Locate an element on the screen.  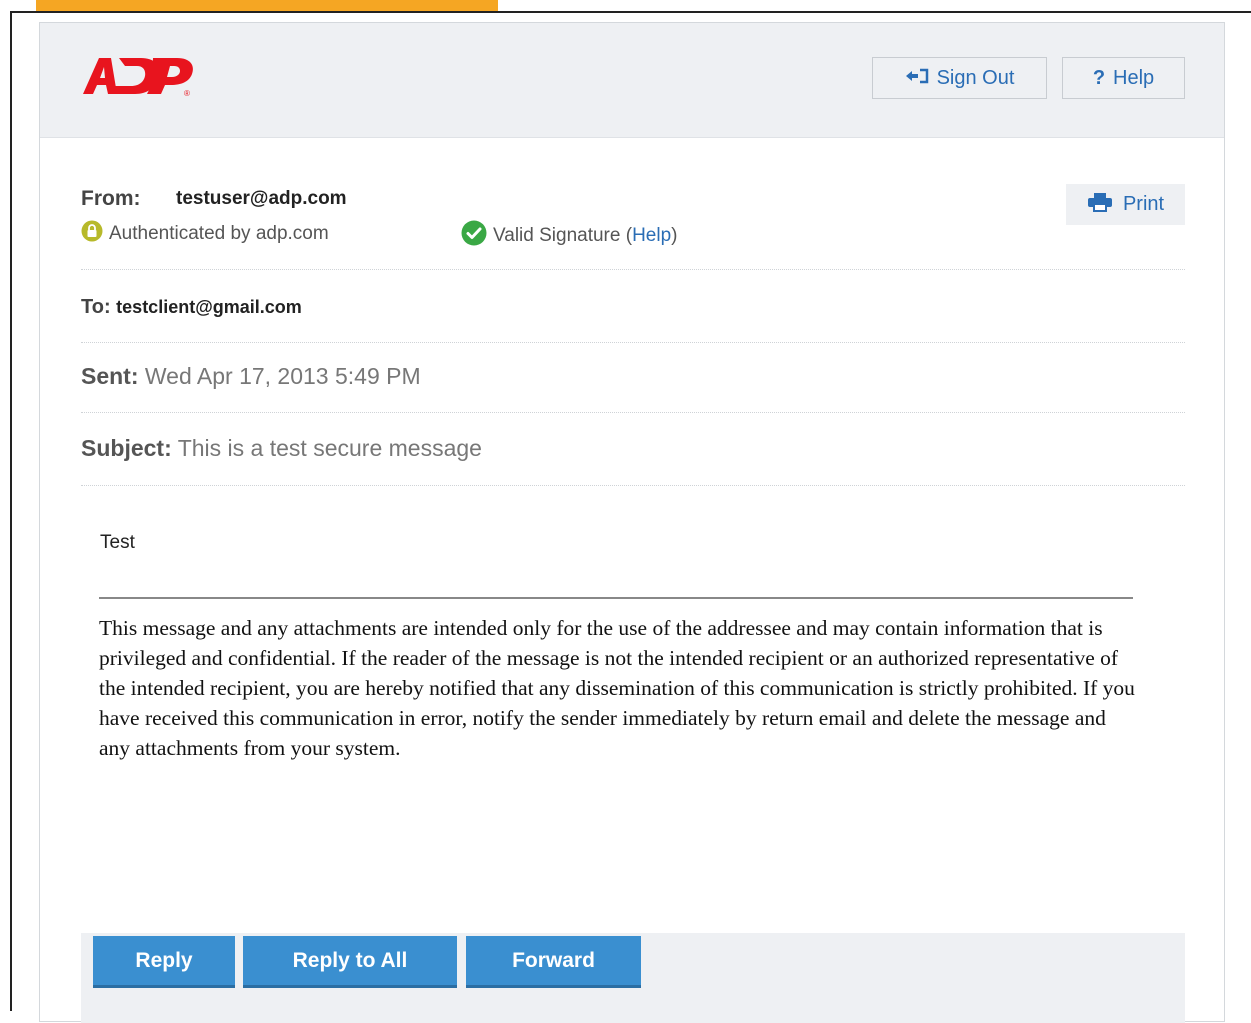
message-body: Test is located at coordinates (117, 542).